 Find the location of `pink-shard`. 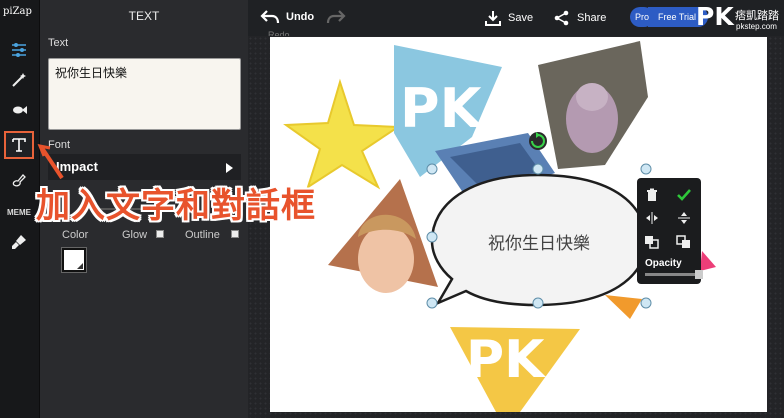

pink-shard is located at coordinates (708, 261).